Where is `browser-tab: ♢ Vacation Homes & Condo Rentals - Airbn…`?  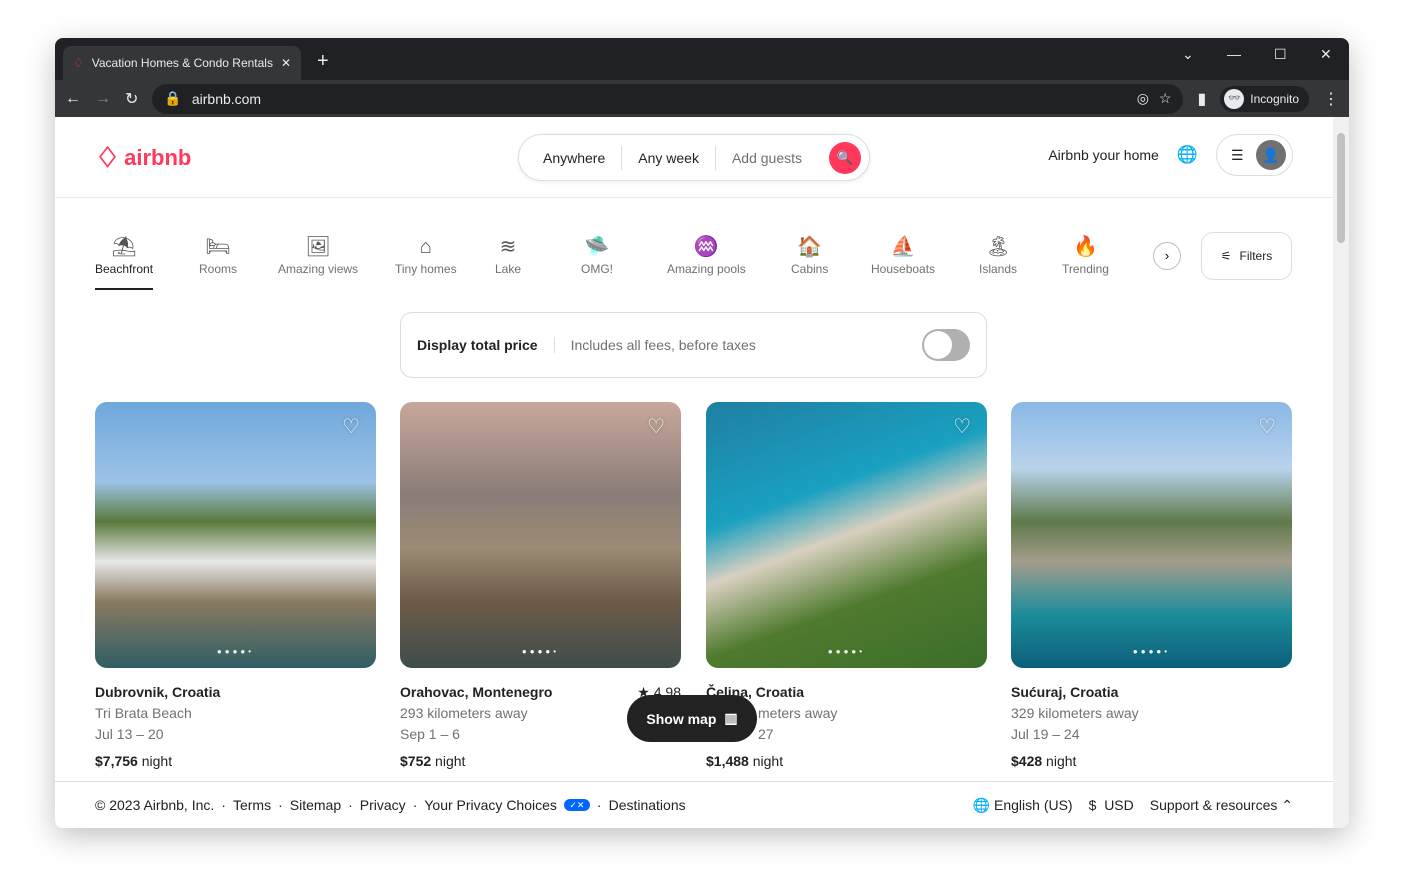 browser-tab: ♢ Vacation Homes & Condo Rentals - Airbn… is located at coordinates (182, 63).